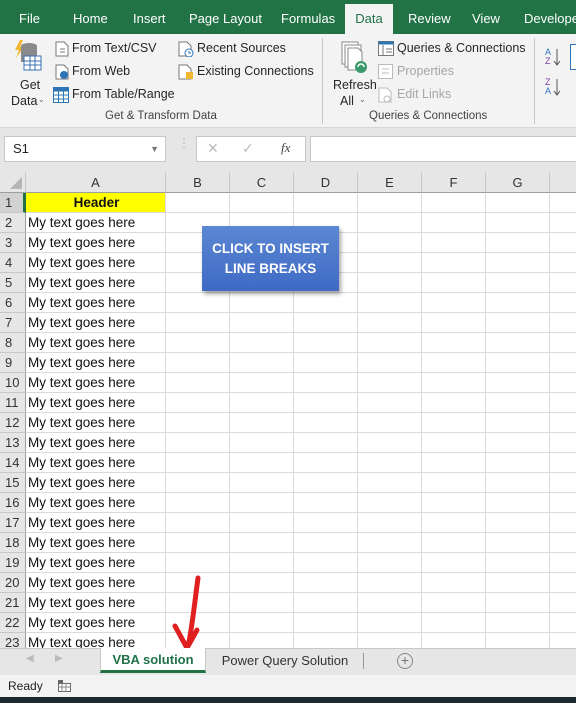  What do you see at coordinates (262, 182) in the screenshot?
I see `column-header-c: C` at bounding box center [262, 182].